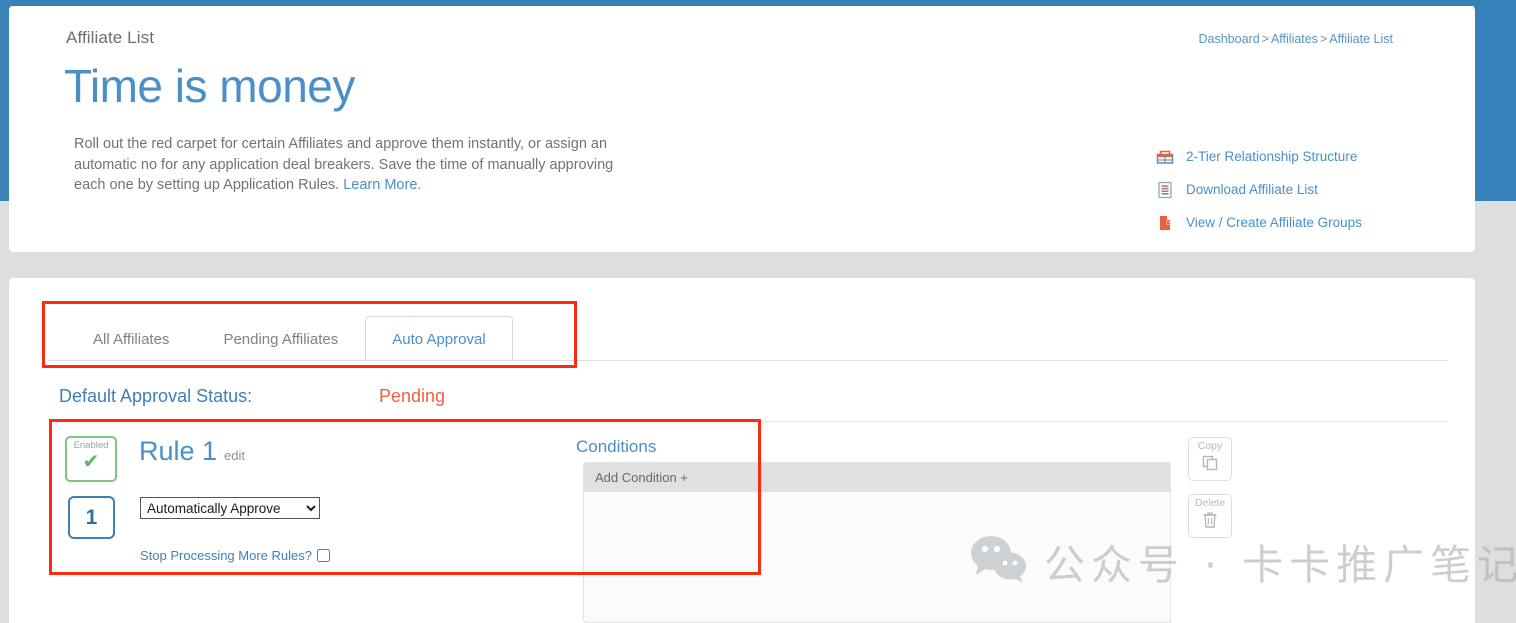  What do you see at coordinates (616, 446) in the screenshot?
I see `conditions-title: Conditions` at bounding box center [616, 446].